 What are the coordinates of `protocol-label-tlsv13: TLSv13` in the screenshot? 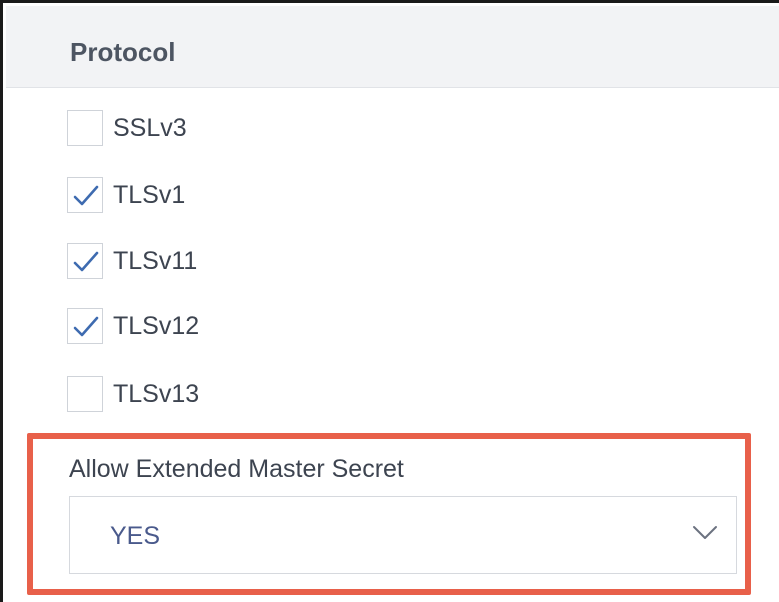 It's located at (156, 394).